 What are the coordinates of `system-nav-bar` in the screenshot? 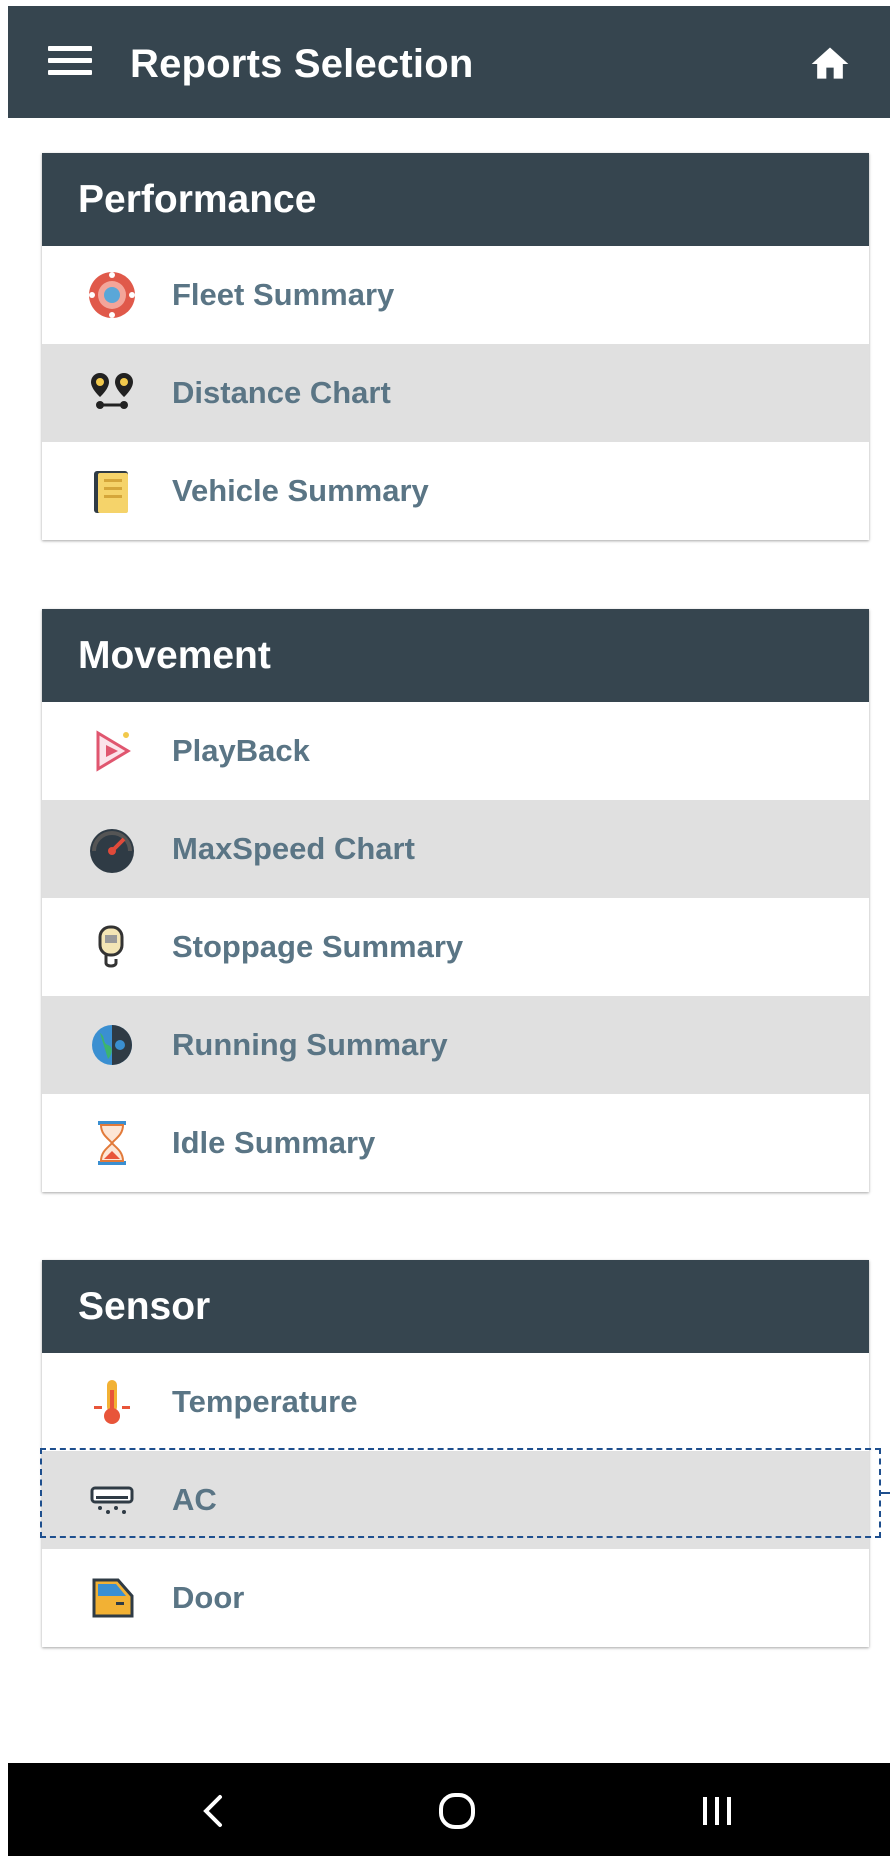 It's located at (449, 1809).